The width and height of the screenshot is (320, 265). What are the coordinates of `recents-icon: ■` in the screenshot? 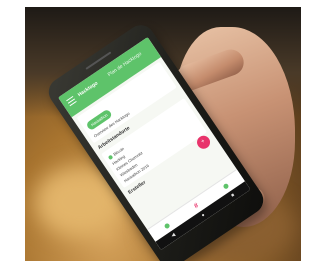 It's located at (233, 195).